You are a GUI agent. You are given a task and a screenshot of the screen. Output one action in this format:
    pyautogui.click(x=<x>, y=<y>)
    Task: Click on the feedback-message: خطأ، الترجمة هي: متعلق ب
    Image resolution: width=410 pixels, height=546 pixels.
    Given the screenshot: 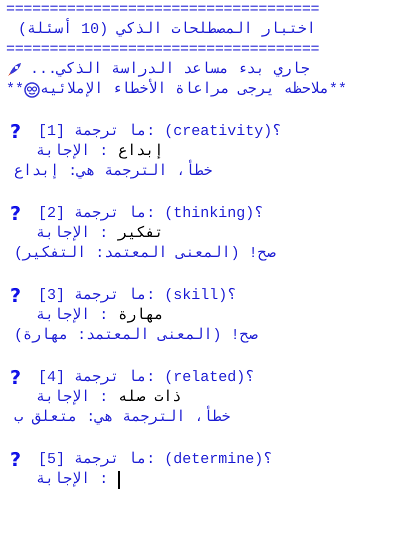 What is the action you would take?
    pyautogui.click(x=122, y=418)
    